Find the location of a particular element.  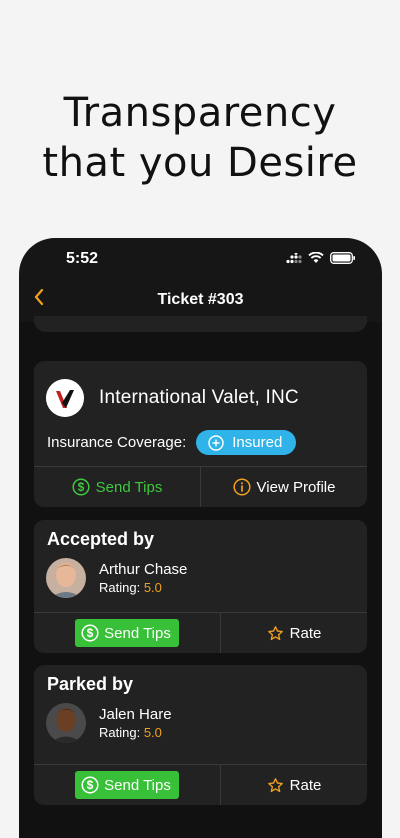

parked-by-person: Jalen Hare Rating: 5.0 is located at coordinates (109, 723).